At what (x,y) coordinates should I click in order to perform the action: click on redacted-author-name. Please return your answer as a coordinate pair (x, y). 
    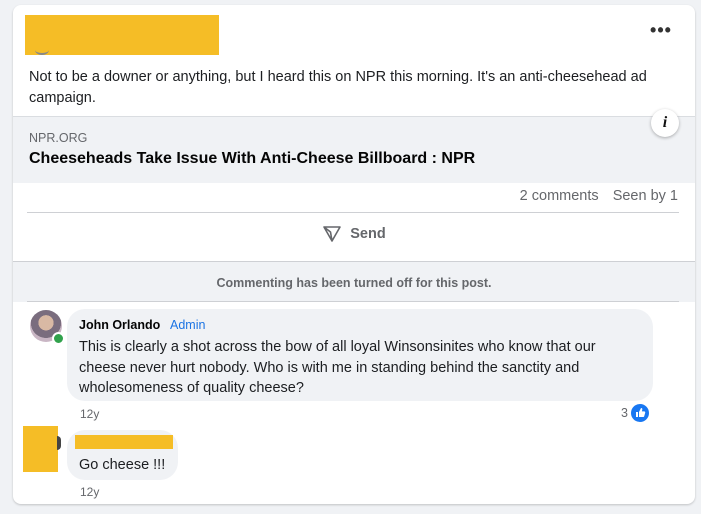
    Looking at the image, I should click on (124, 442).